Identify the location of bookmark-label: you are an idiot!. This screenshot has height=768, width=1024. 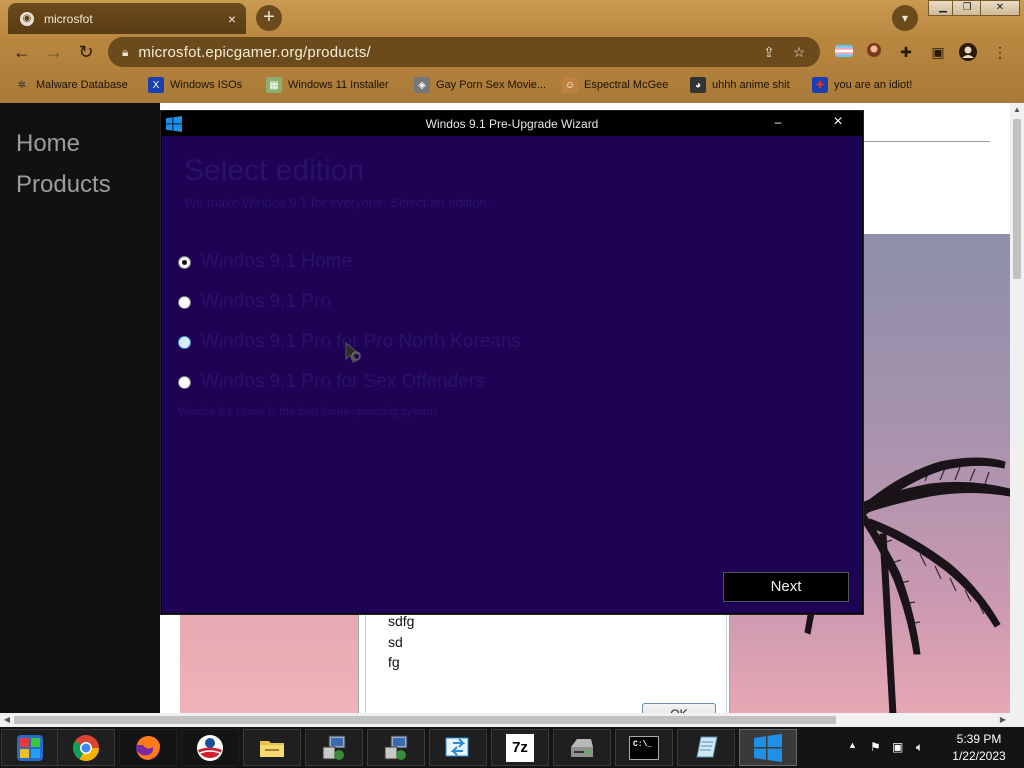
(873, 85).